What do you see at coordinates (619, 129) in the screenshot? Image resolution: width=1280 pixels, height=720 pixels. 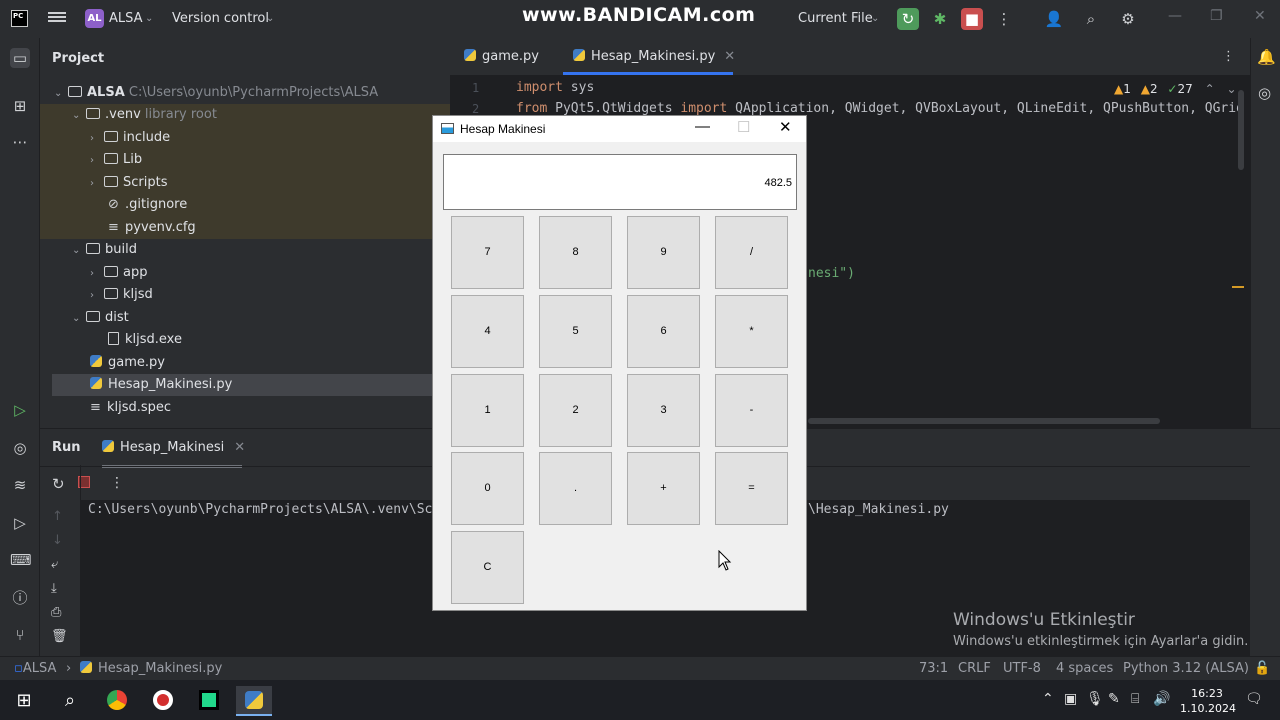 I see `calculator-title-bar: Hesap Makinesi — ☐ ✕` at bounding box center [619, 129].